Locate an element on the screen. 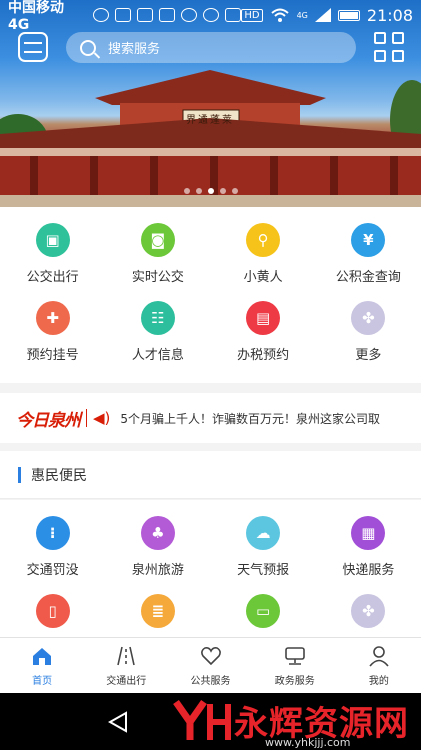  traffic-light-icon: ⁝ is located at coordinates (52, 533).